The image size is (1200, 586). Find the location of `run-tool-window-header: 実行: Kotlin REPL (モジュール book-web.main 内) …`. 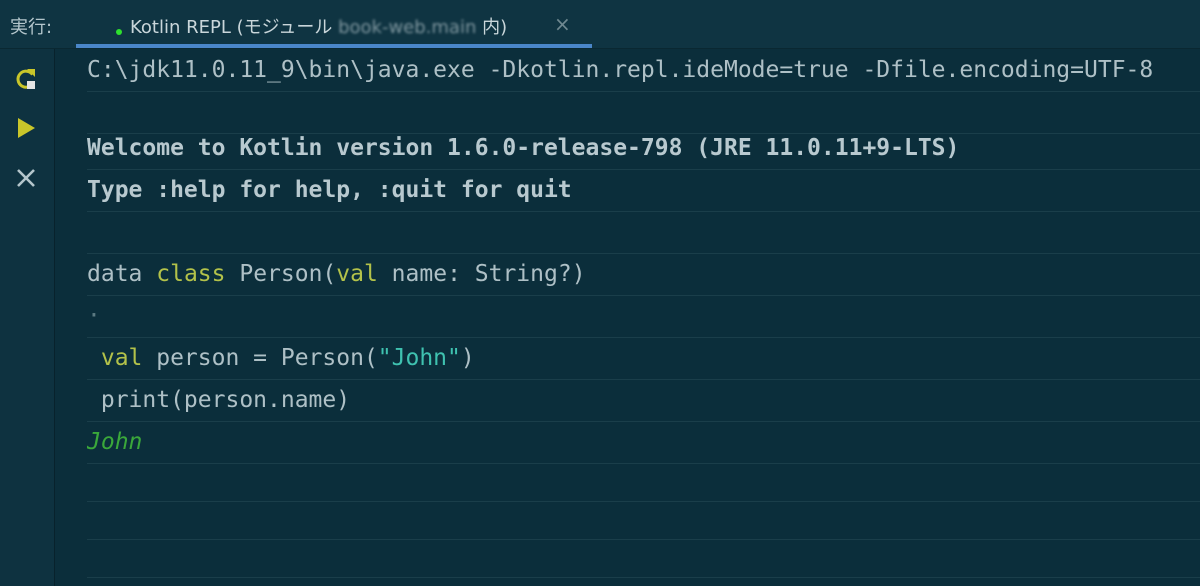

run-tool-window-header: 実行: Kotlin REPL (モジュール book-web.main 内) … is located at coordinates (600, 24).